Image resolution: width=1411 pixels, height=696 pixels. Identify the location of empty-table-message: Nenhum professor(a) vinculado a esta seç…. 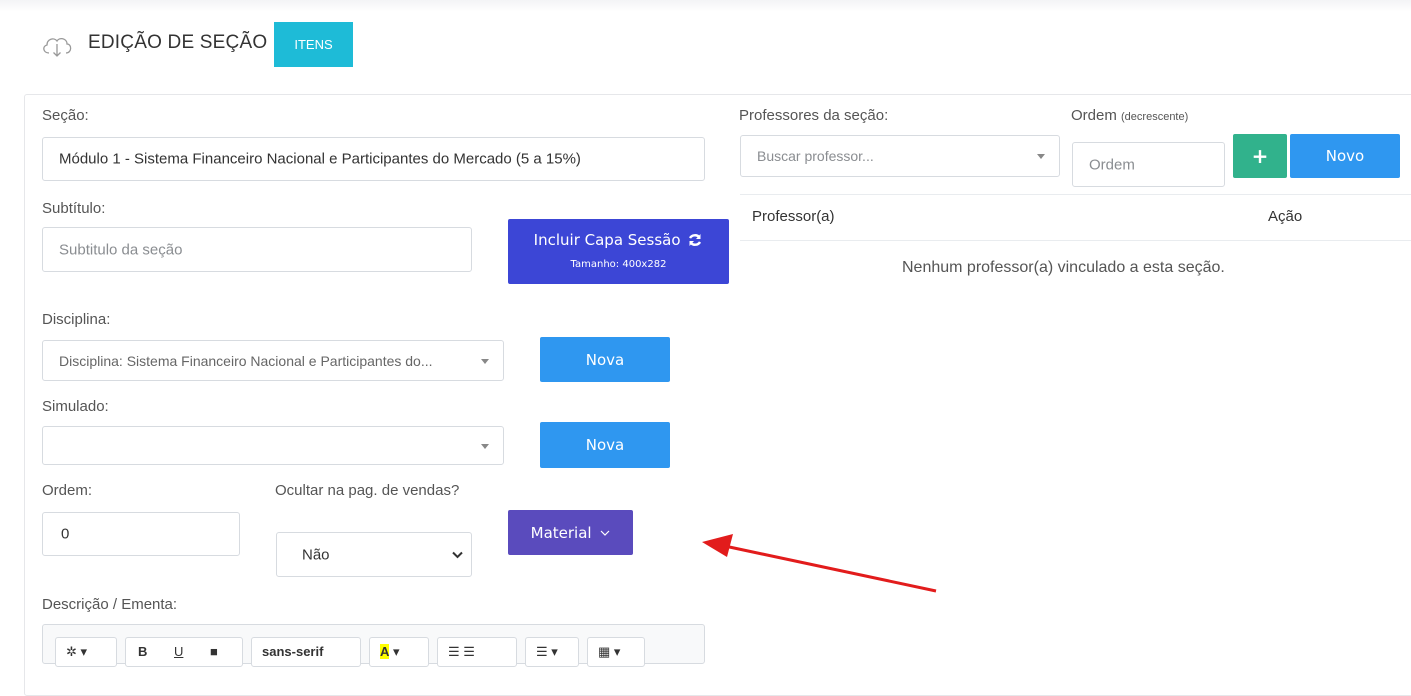
(1063, 267).